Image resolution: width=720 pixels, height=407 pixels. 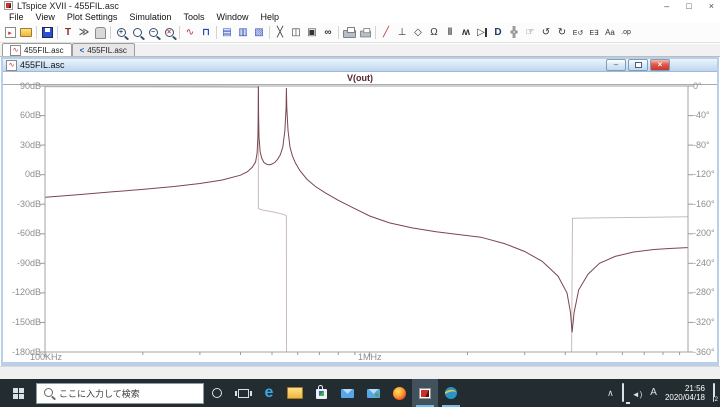 What do you see at coordinates (280, 33) in the screenshot?
I see `cut-icon: ╳` at bounding box center [280, 33].